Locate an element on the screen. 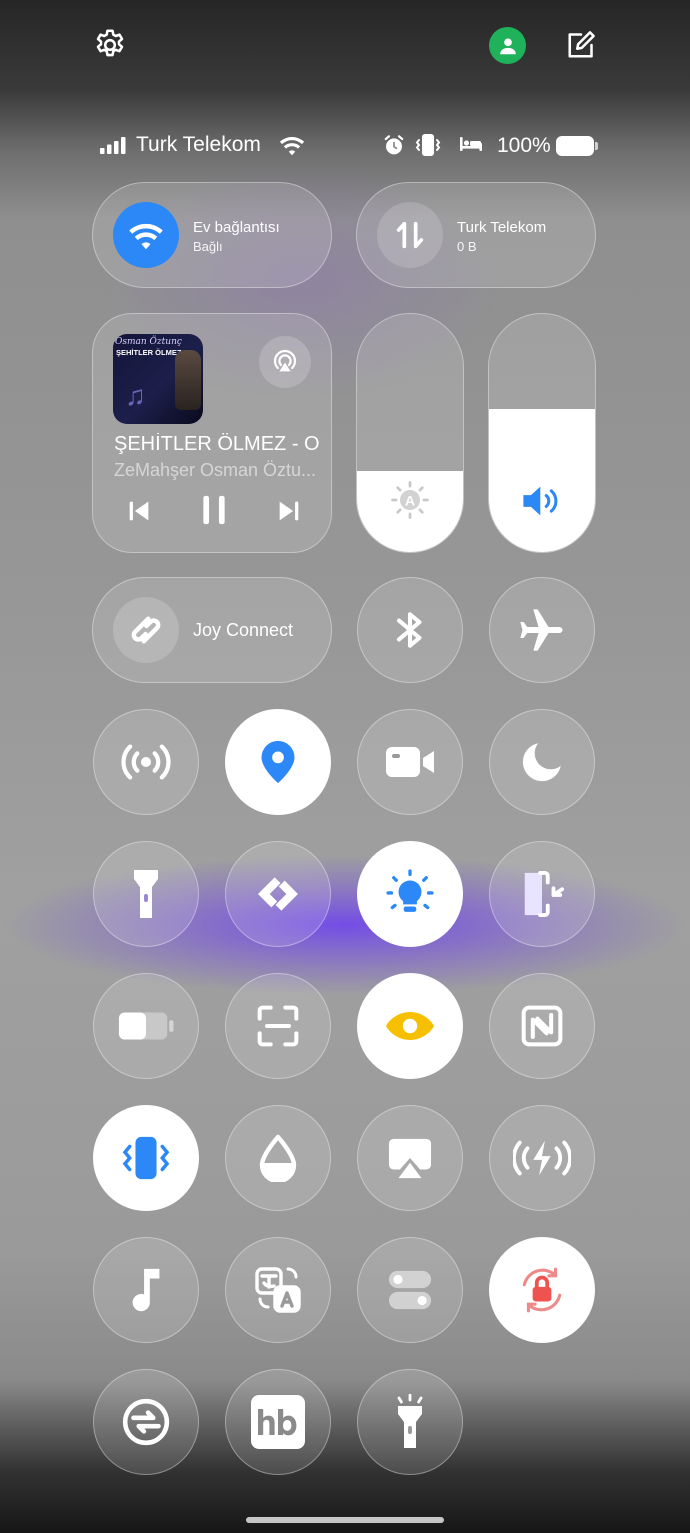  music-note-icon is located at coordinates (146, 1290).